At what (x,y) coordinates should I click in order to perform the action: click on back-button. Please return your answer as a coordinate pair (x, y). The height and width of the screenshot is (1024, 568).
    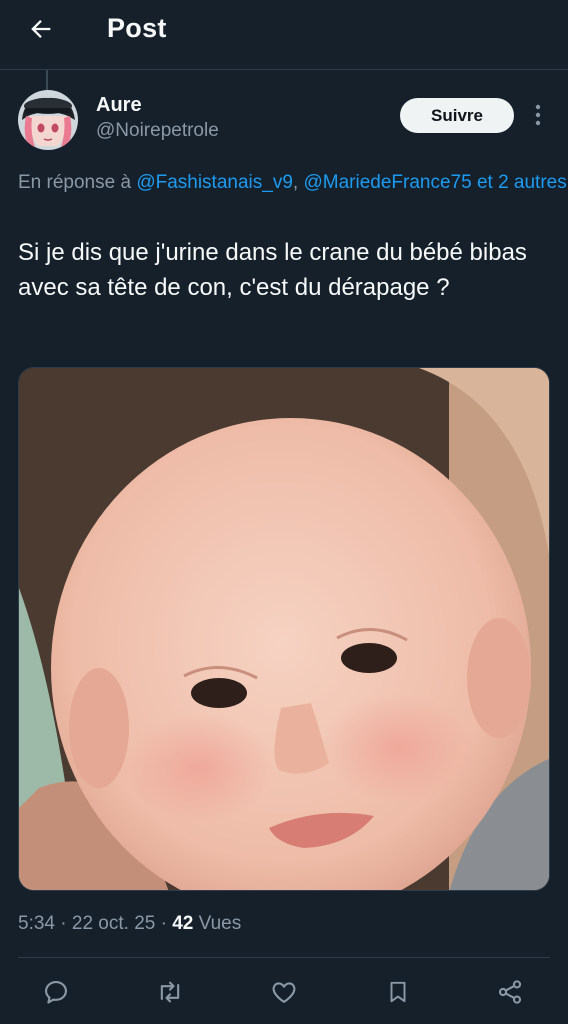
    Looking at the image, I should click on (41, 29).